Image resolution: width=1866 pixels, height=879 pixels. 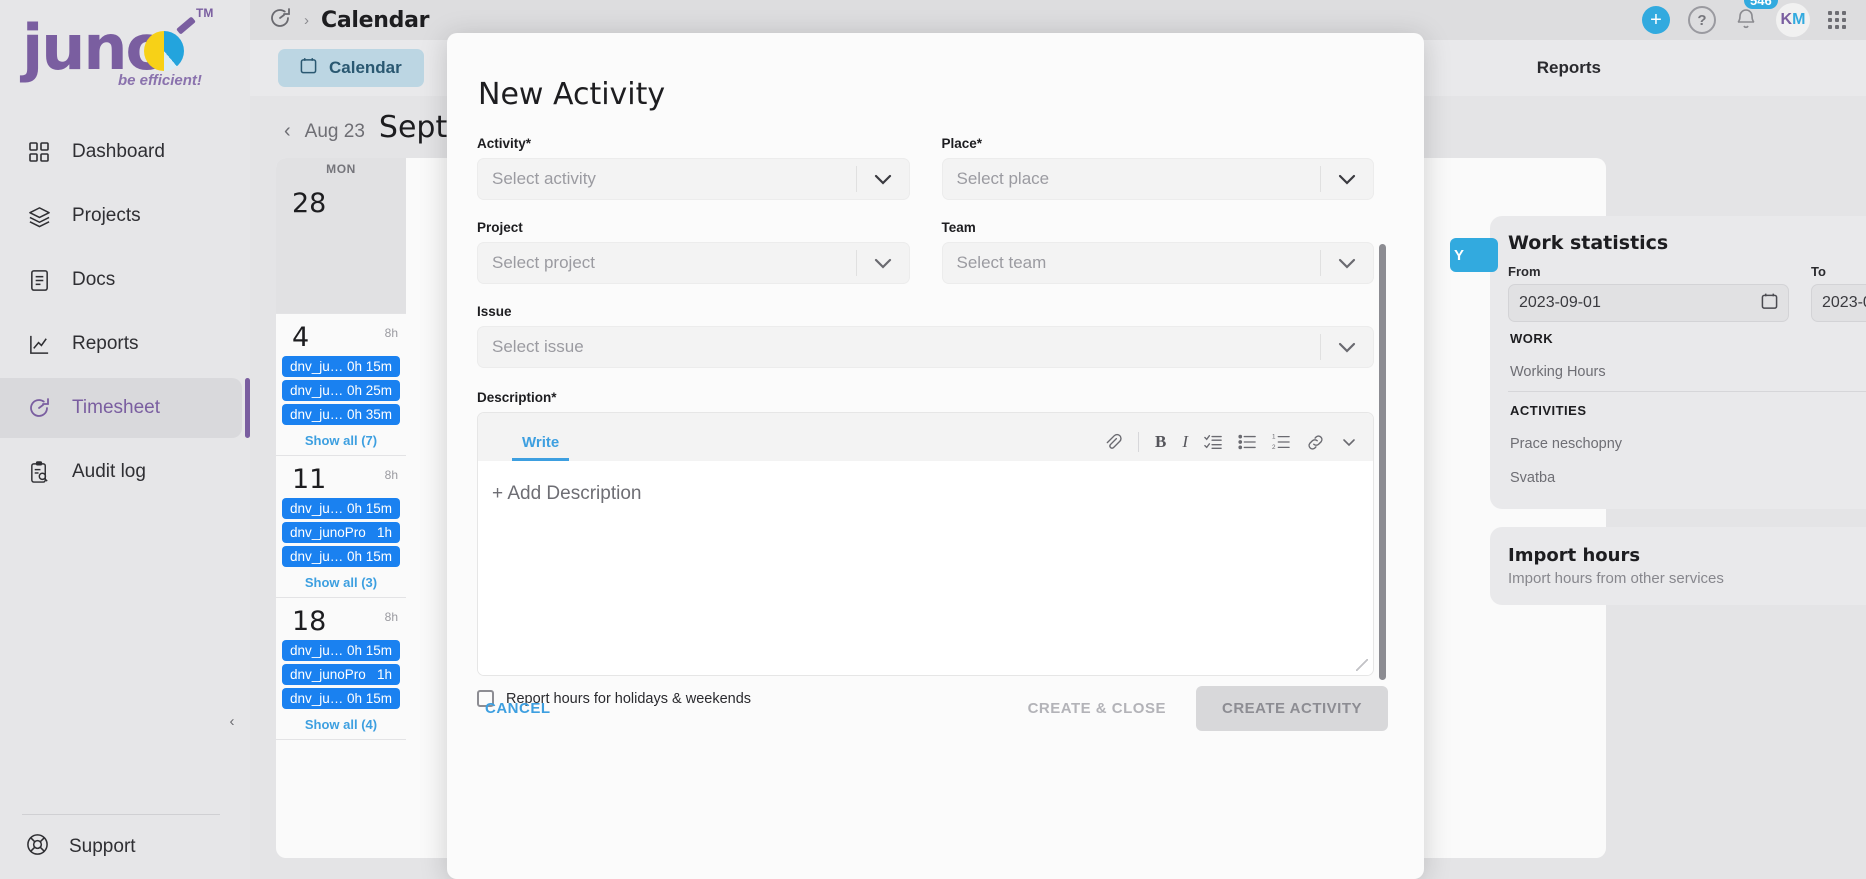 What do you see at coordinates (1247, 442) in the screenshot?
I see `bullet-list-icon` at bounding box center [1247, 442].